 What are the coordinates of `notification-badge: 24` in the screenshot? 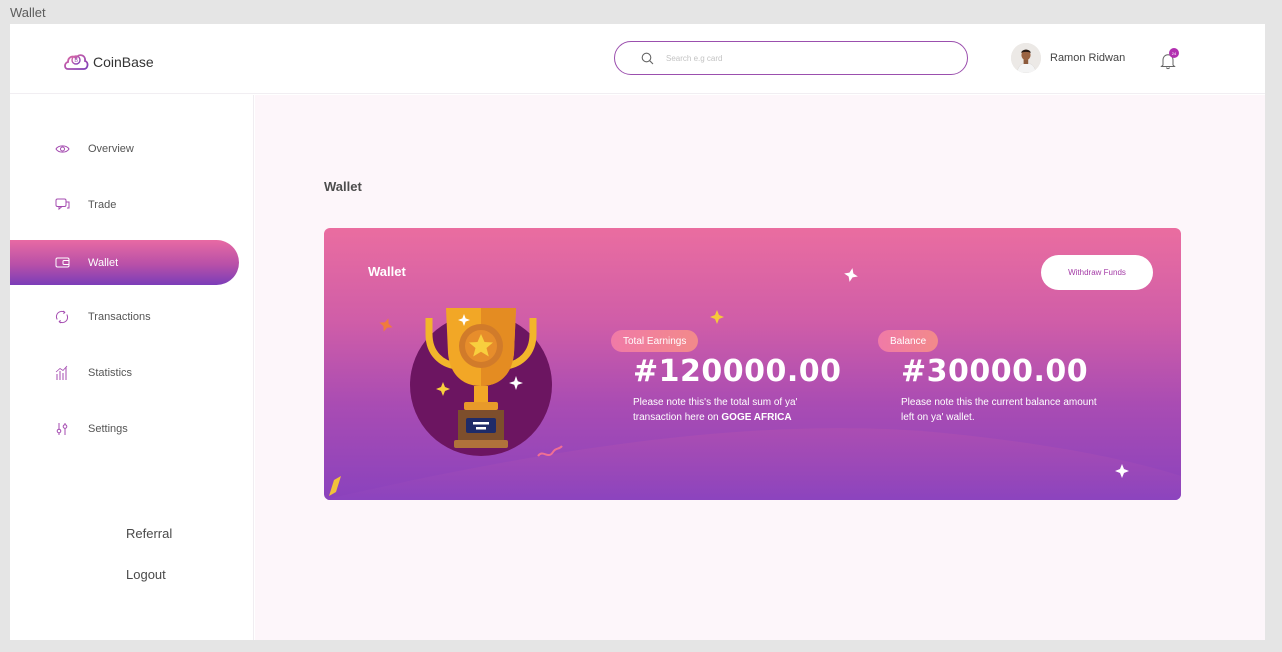 It's located at (1174, 53).